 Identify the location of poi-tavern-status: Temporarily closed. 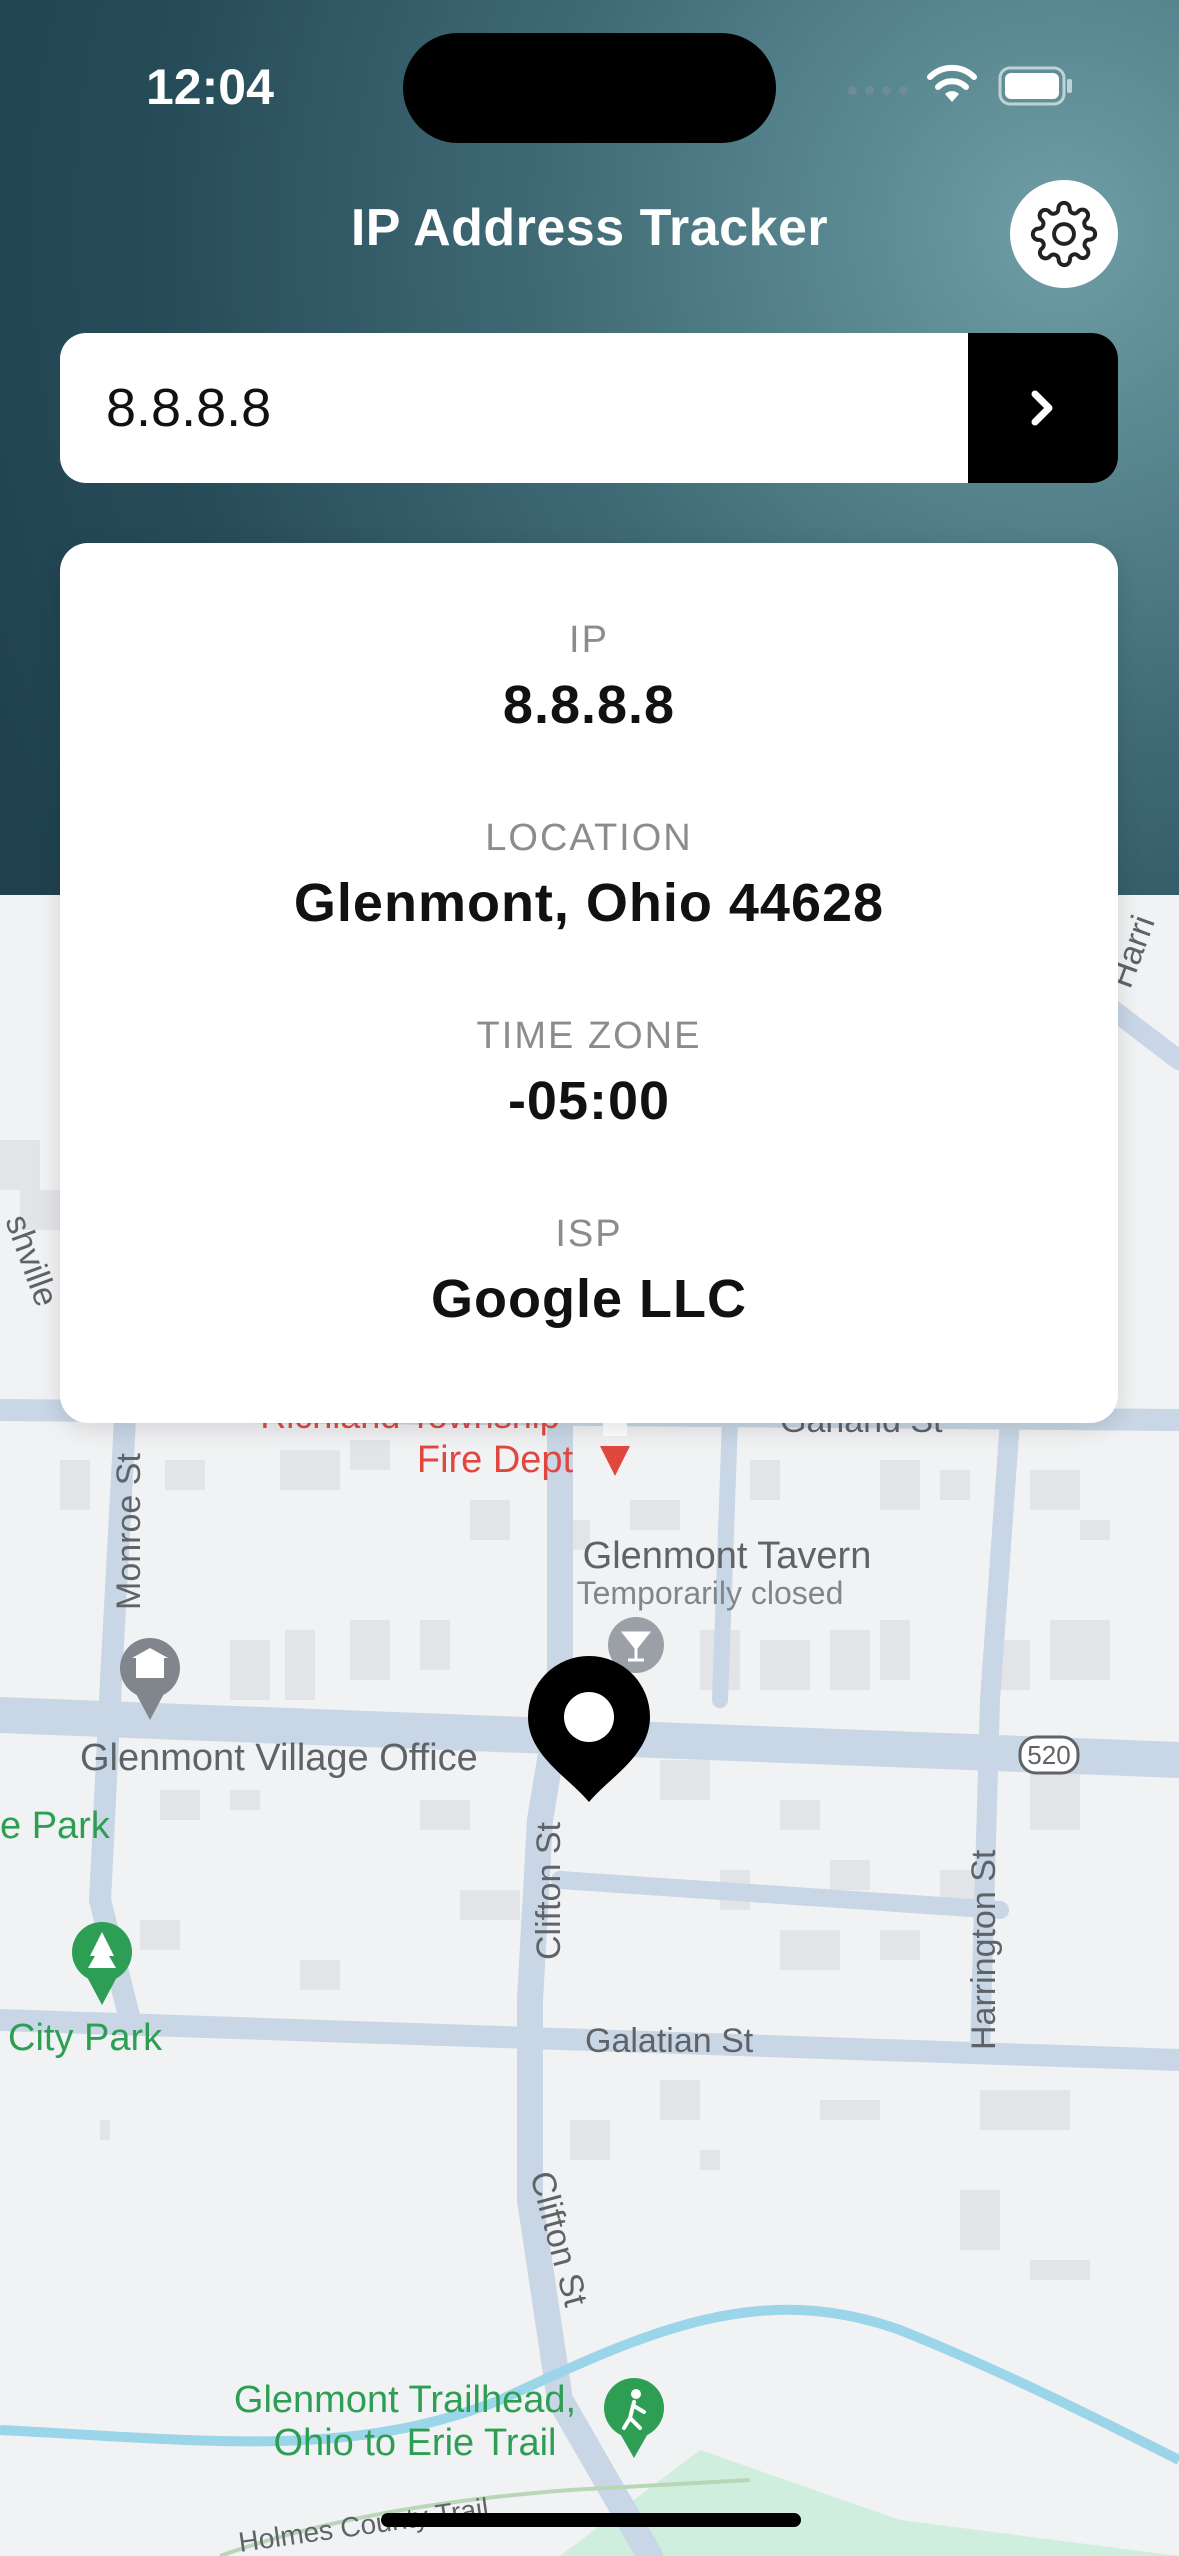
(710, 1593).